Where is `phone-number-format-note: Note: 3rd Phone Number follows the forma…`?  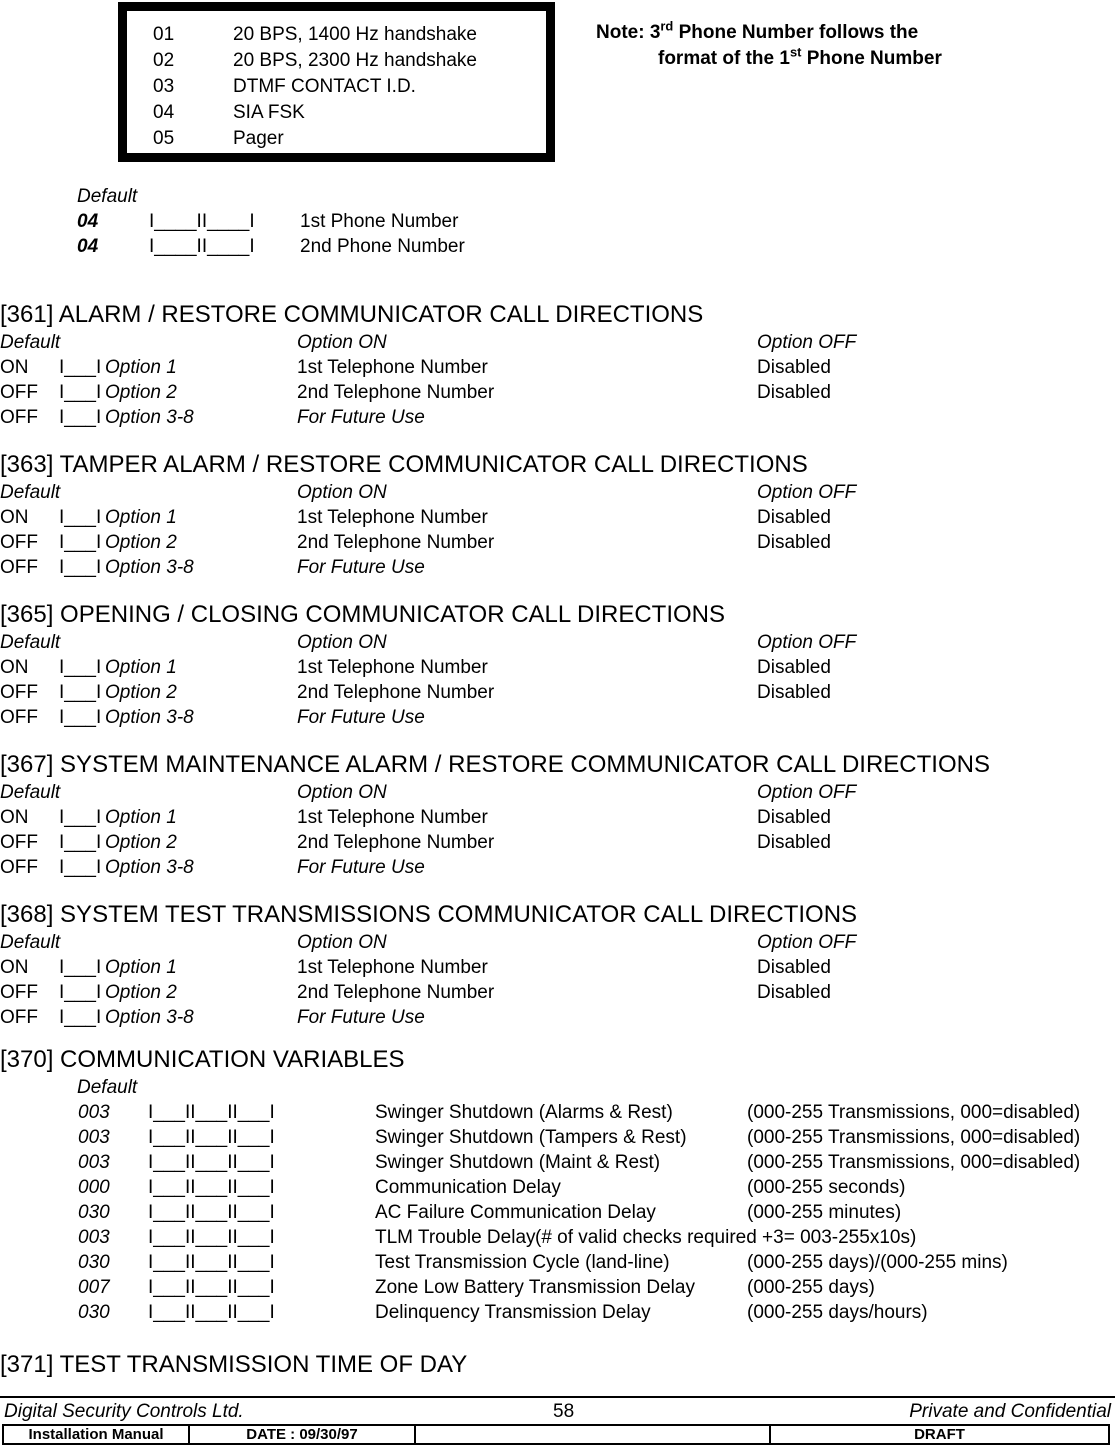 phone-number-format-note: Note: 3rd Phone Number follows the forma… is located at coordinates (796, 46).